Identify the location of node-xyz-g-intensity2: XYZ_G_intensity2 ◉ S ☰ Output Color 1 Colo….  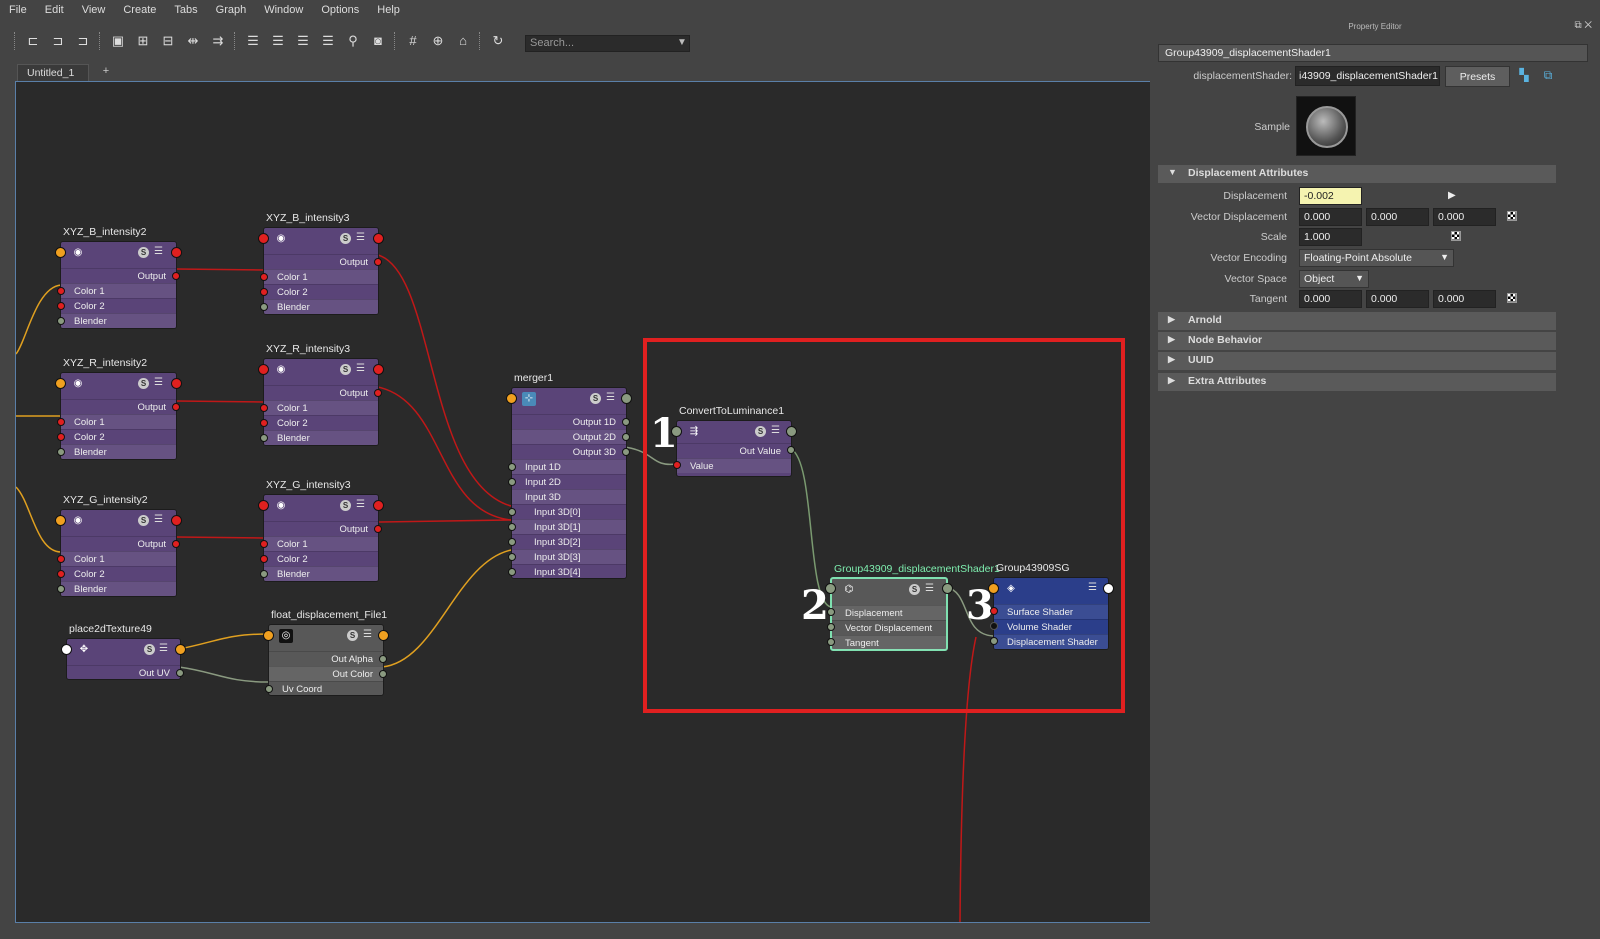
(118, 545).